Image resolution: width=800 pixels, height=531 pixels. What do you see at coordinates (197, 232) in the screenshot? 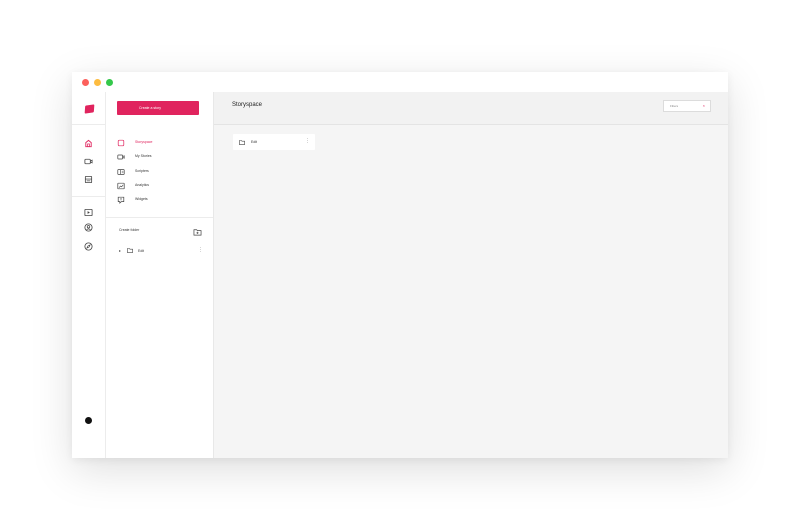
I see `add-folder-icon` at bounding box center [197, 232].